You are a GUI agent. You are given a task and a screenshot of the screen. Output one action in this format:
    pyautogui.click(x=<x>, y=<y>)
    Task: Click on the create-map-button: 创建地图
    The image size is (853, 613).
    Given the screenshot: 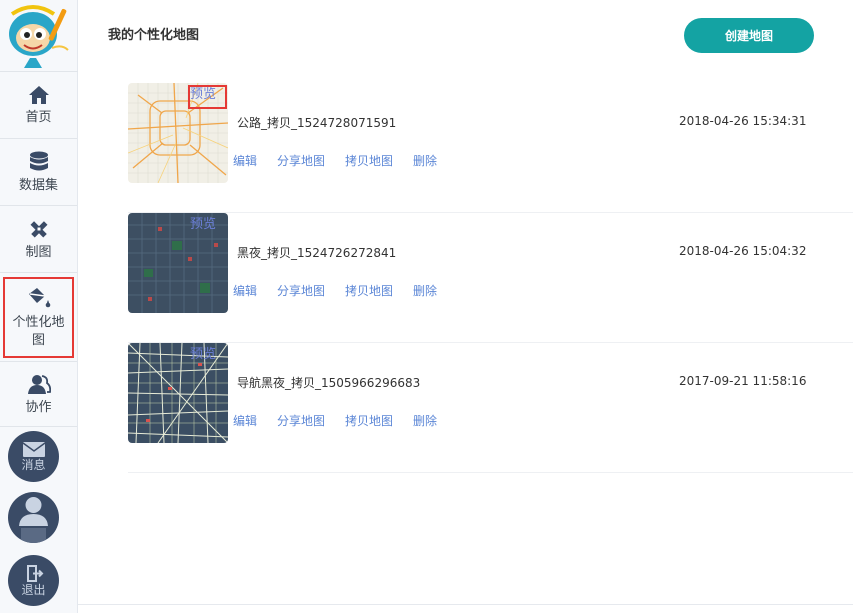 What is the action you would take?
    pyautogui.click(x=749, y=35)
    